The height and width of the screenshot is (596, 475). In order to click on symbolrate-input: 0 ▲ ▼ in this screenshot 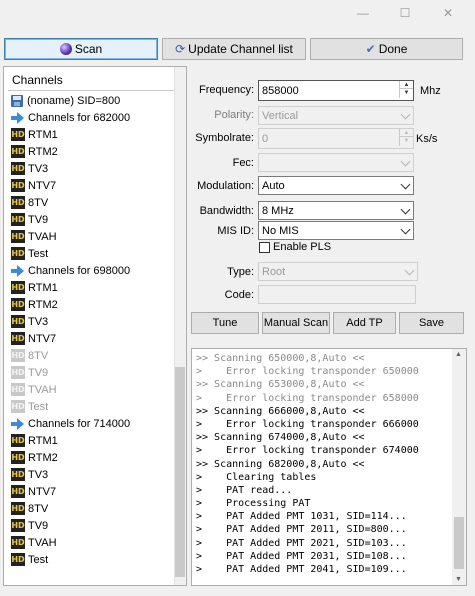, I will do `click(336, 138)`.